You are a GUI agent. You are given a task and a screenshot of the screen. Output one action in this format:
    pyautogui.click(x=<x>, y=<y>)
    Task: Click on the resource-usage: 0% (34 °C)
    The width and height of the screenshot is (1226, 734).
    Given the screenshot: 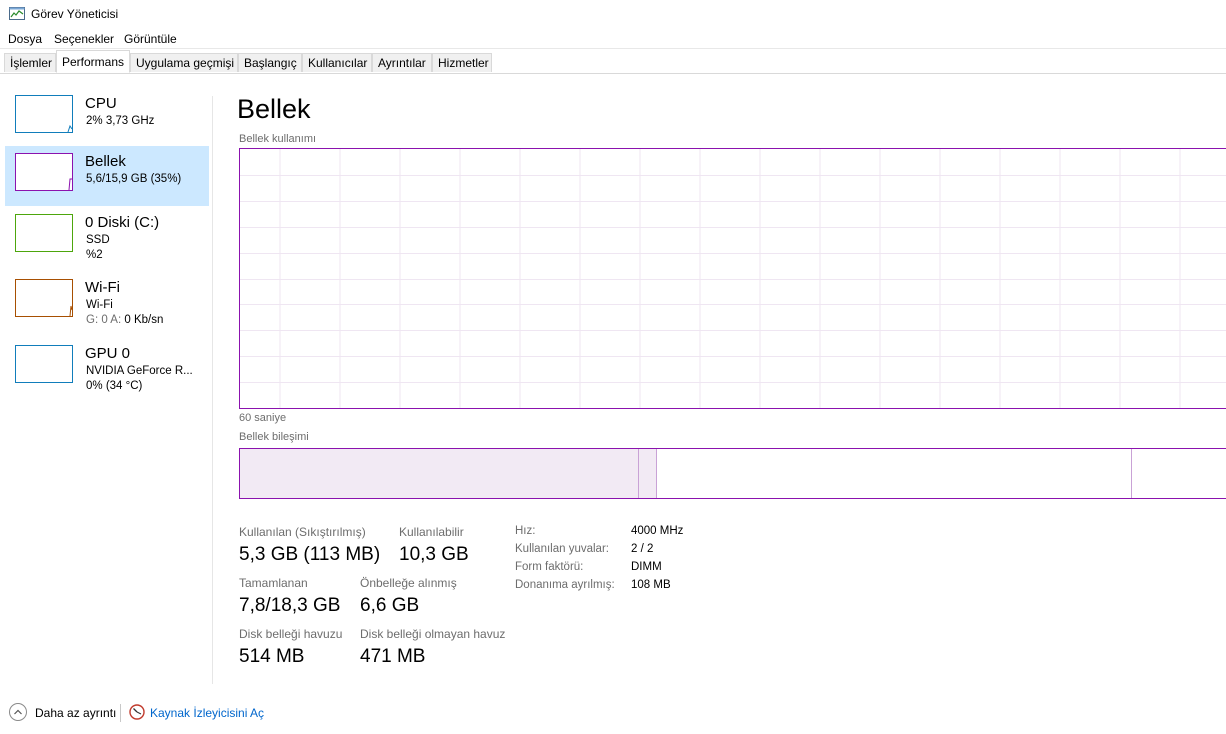 What is the action you would take?
    pyautogui.click(x=114, y=386)
    